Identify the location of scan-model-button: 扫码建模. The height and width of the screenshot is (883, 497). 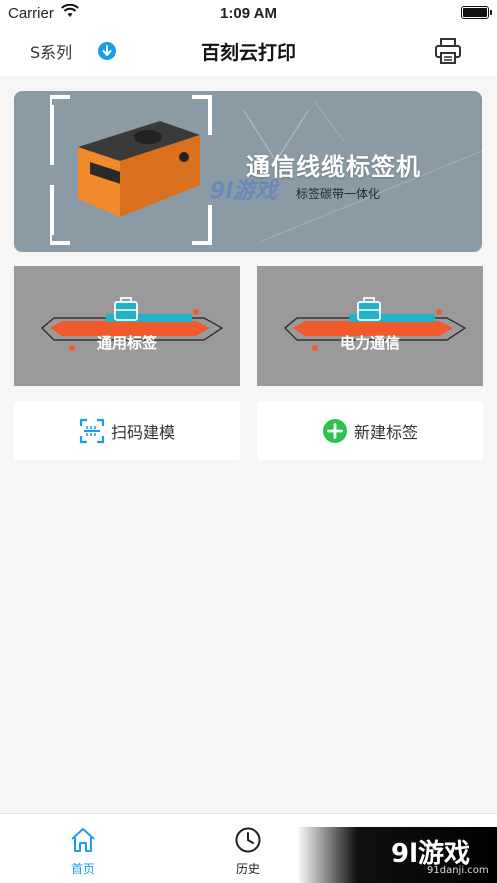
(127, 430).